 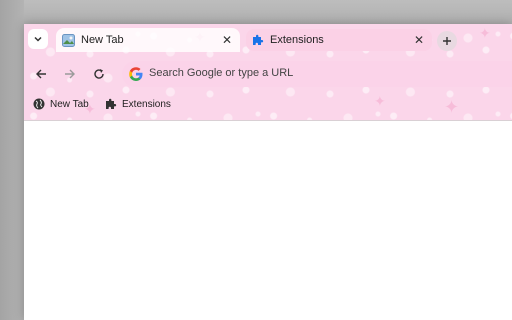 What do you see at coordinates (39, 104) in the screenshot?
I see `globe-icon` at bounding box center [39, 104].